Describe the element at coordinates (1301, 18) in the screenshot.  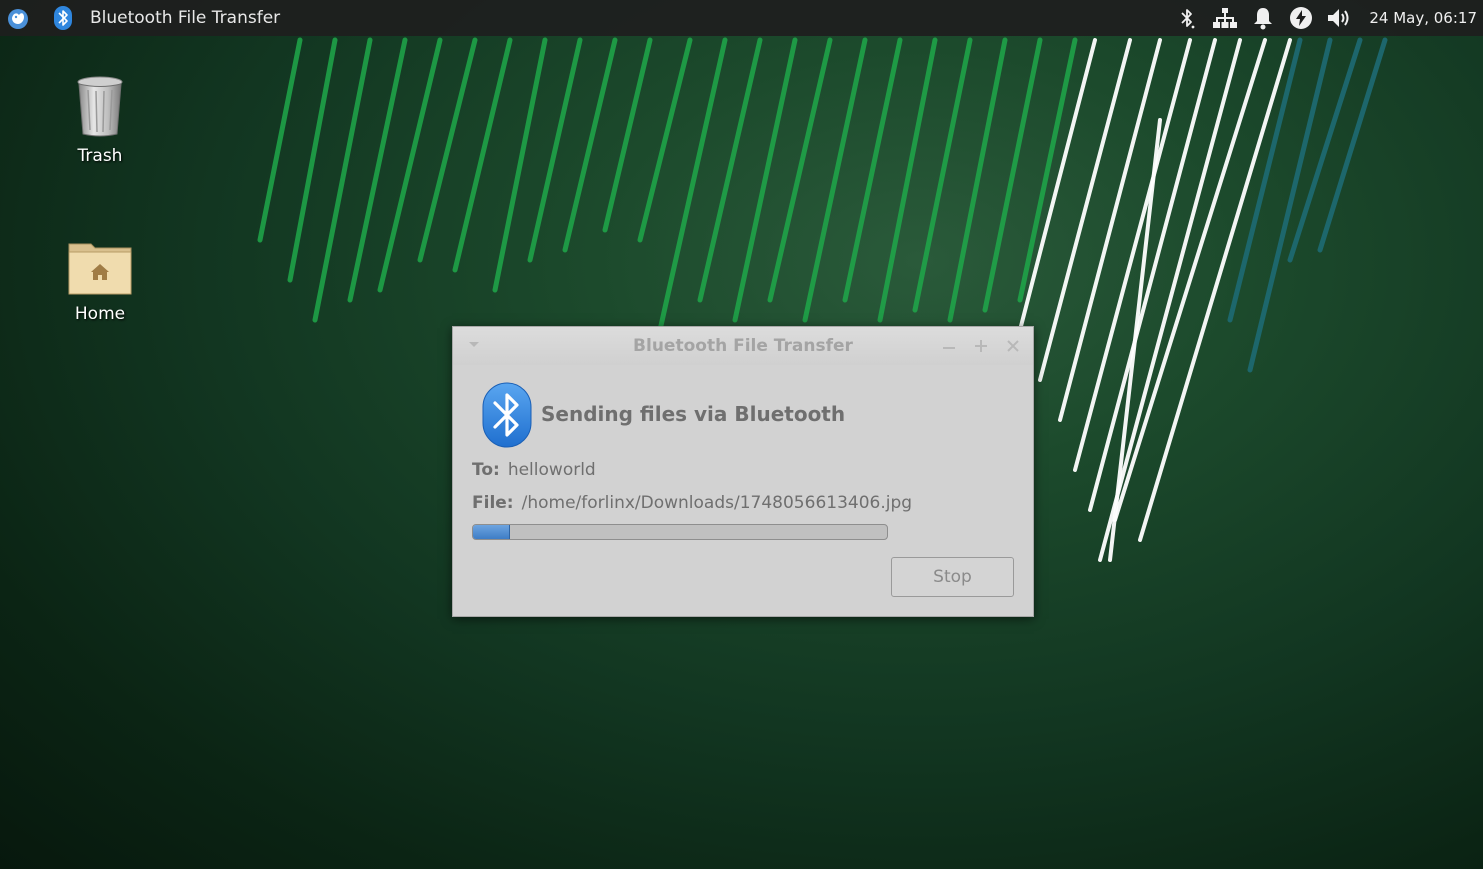
I see `power-icon` at that location.